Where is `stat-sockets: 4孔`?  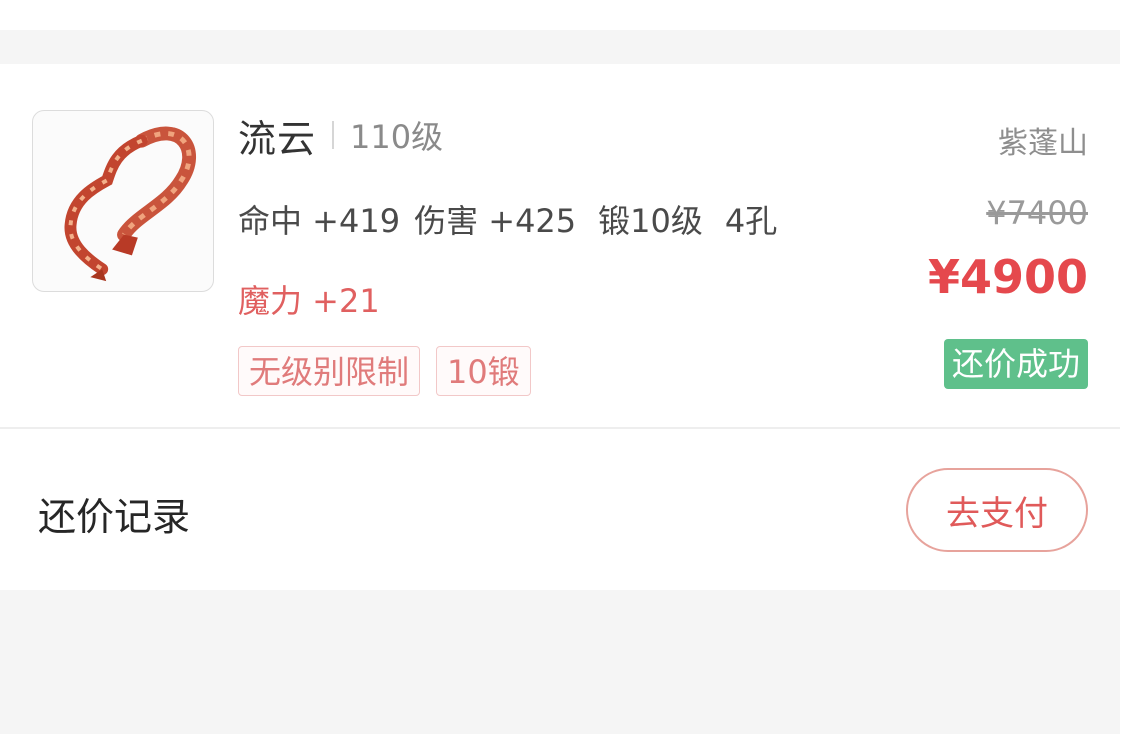
stat-sockets: 4孔 is located at coordinates (751, 221).